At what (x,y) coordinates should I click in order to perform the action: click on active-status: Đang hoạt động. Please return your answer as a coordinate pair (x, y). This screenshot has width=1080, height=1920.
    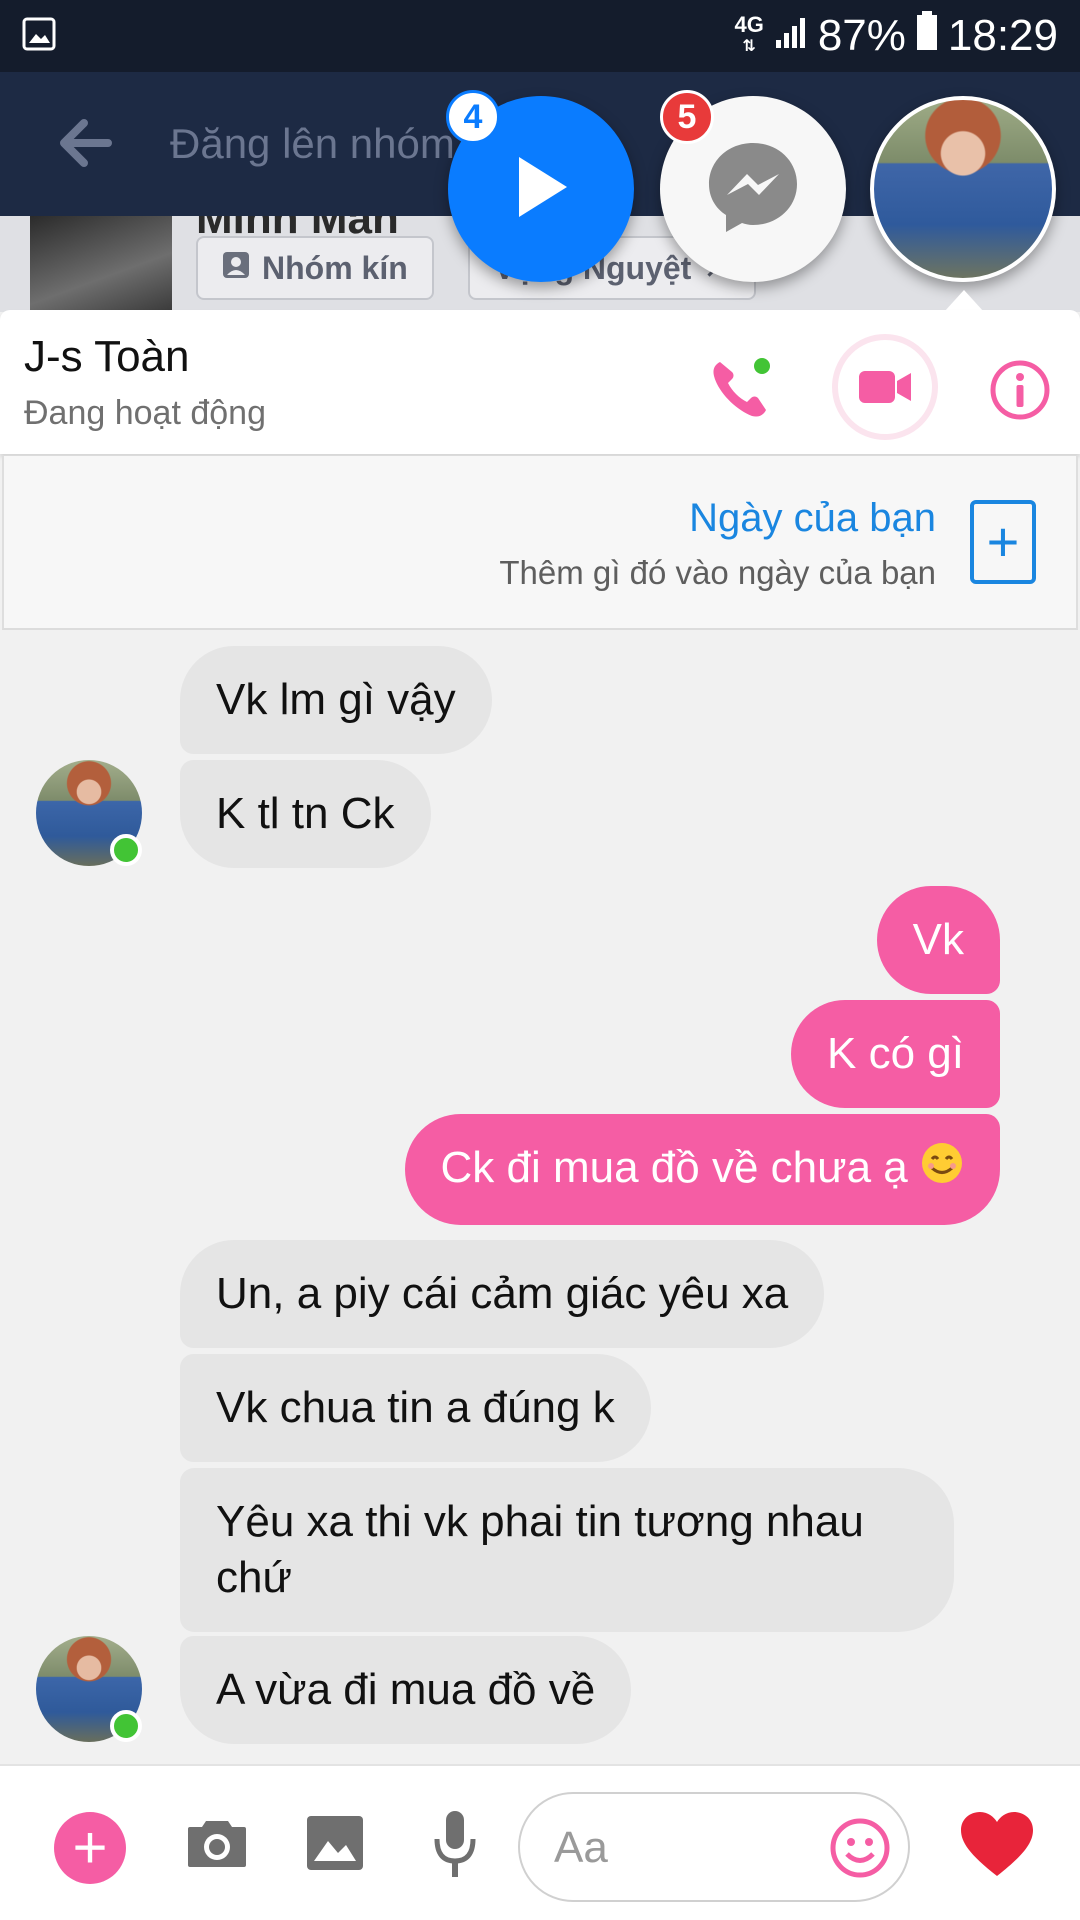
    Looking at the image, I should click on (145, 413).